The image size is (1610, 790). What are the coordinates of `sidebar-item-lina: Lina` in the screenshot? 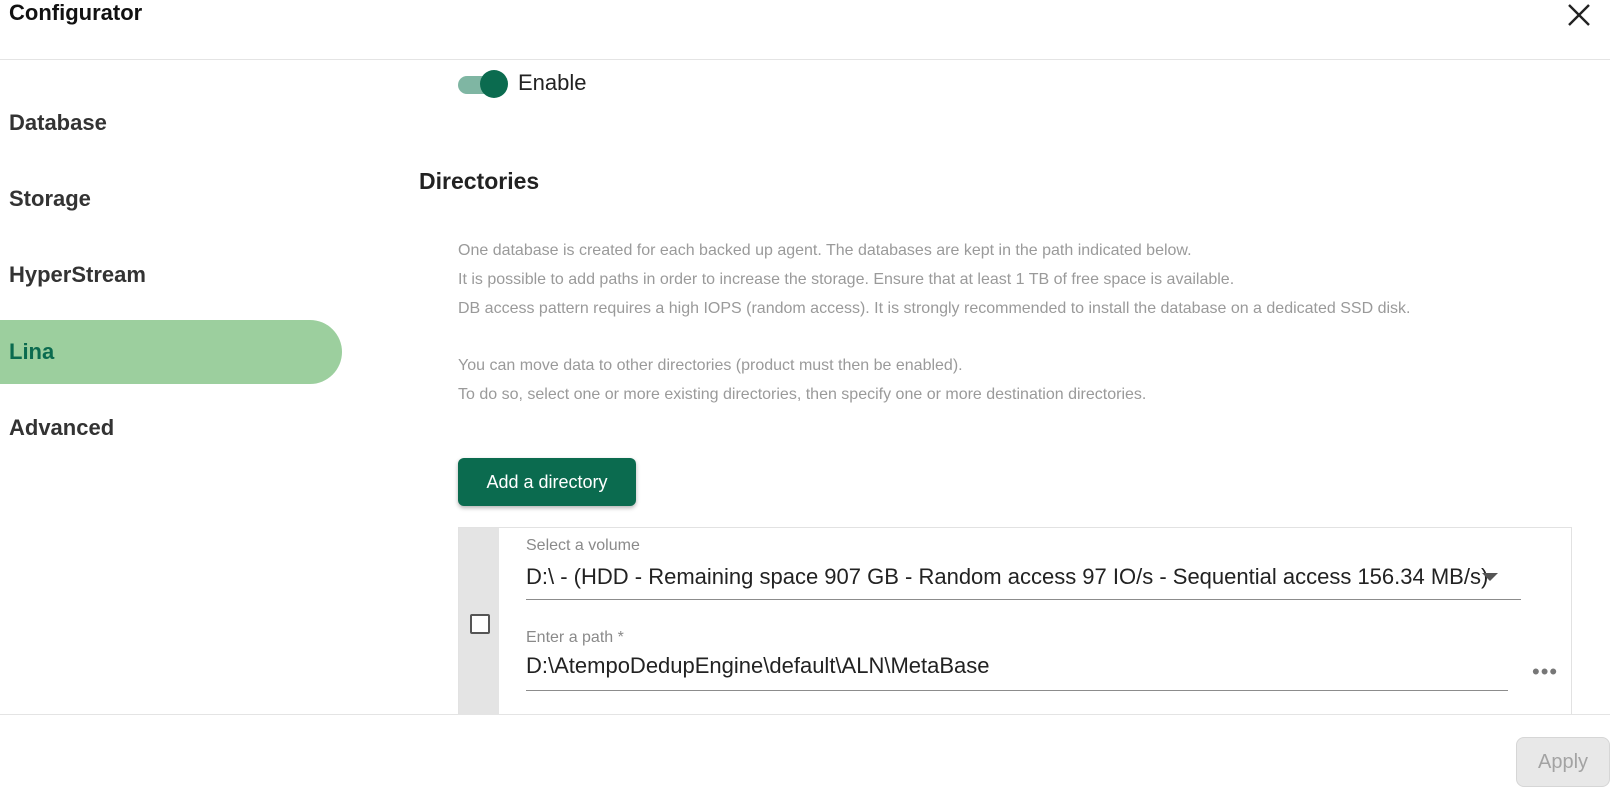 It's located at (171, 352).